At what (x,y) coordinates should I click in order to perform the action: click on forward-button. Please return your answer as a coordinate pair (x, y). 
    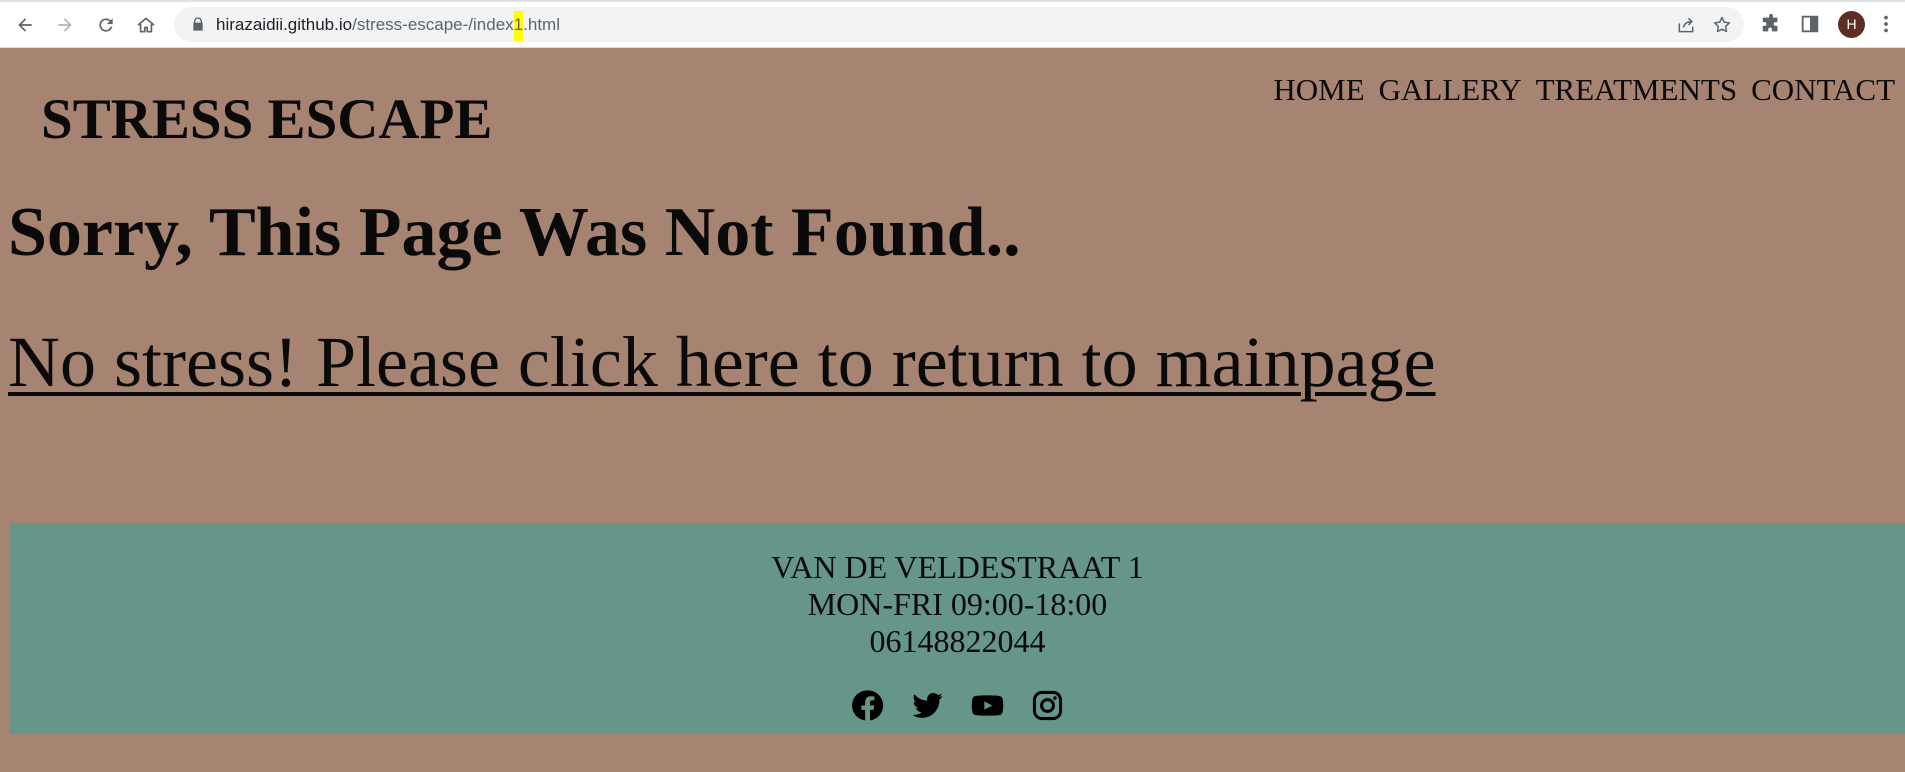
    Looking at the image, I should click on (65, 25).